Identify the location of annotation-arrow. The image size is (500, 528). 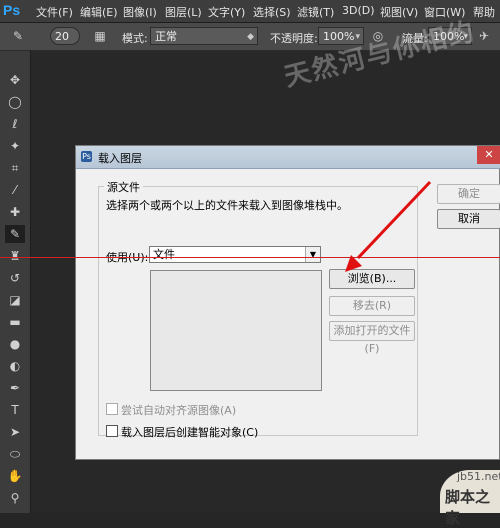
(388, 226).